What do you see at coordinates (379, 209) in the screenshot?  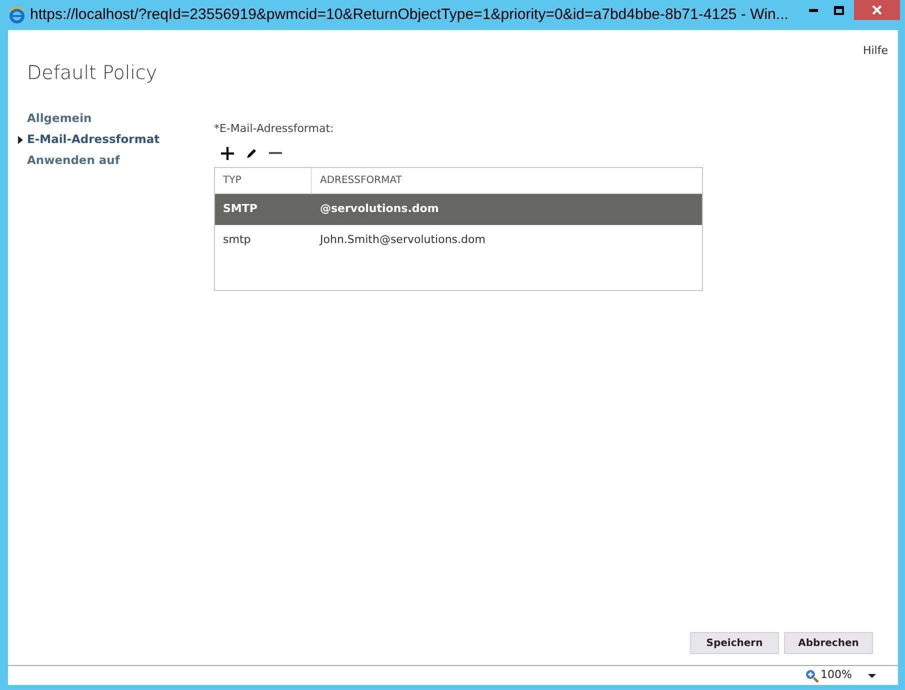 I see `table-cell-text: @servolutions.dom` at bounding box center [379, 209].